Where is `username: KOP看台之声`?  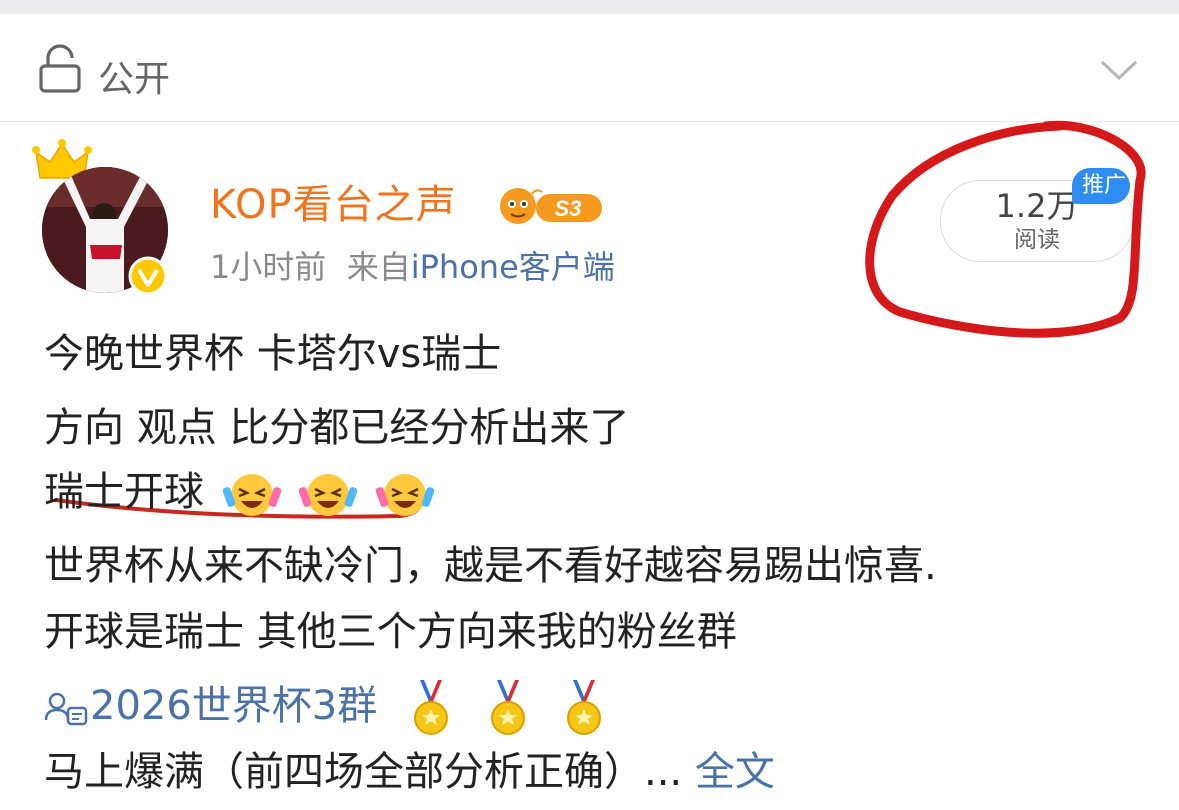
username: KOP看台之声 is located at coordinates (333, 205).